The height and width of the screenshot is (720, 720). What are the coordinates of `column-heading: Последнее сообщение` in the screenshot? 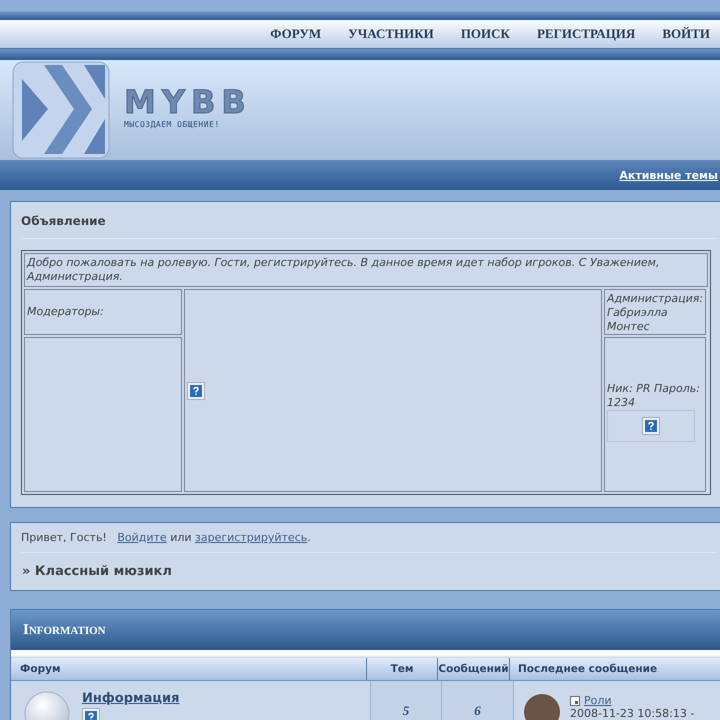 It's located at (587, 669).